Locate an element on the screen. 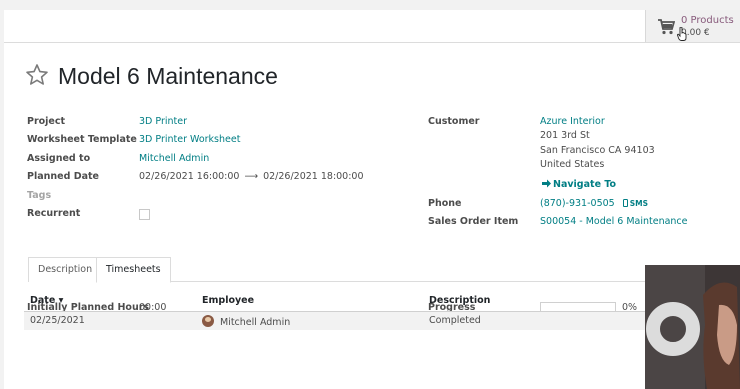 This screenshot has height=389, width=740. sms-button: SMS is located at coordinates (635, 203).